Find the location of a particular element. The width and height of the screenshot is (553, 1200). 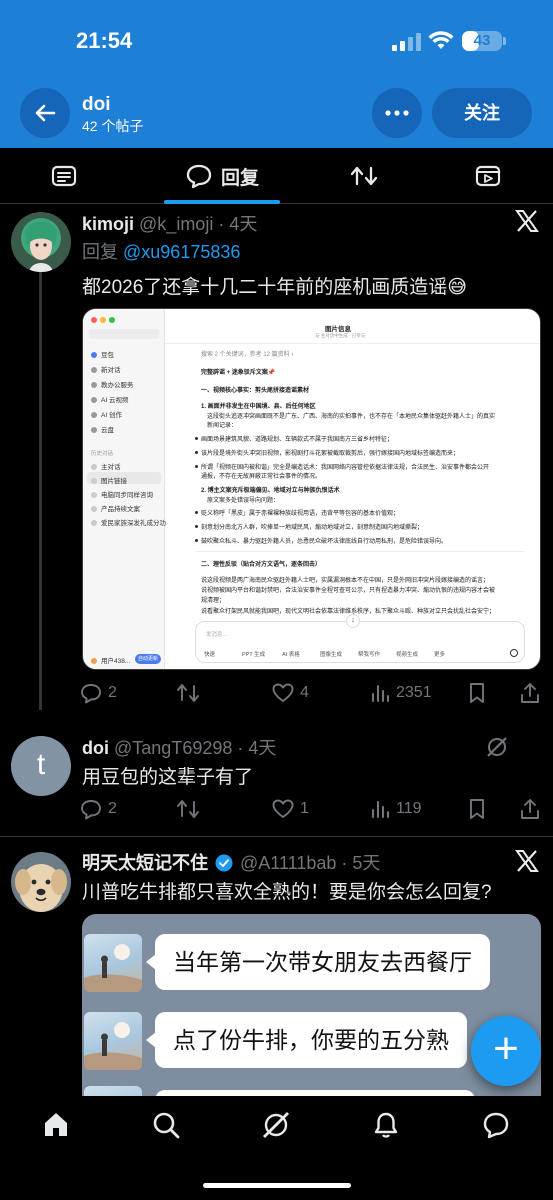

tweet-text: 都2026了还拿十几二十年前的座机画质造谣😅 is located at coordinates (275, 287).